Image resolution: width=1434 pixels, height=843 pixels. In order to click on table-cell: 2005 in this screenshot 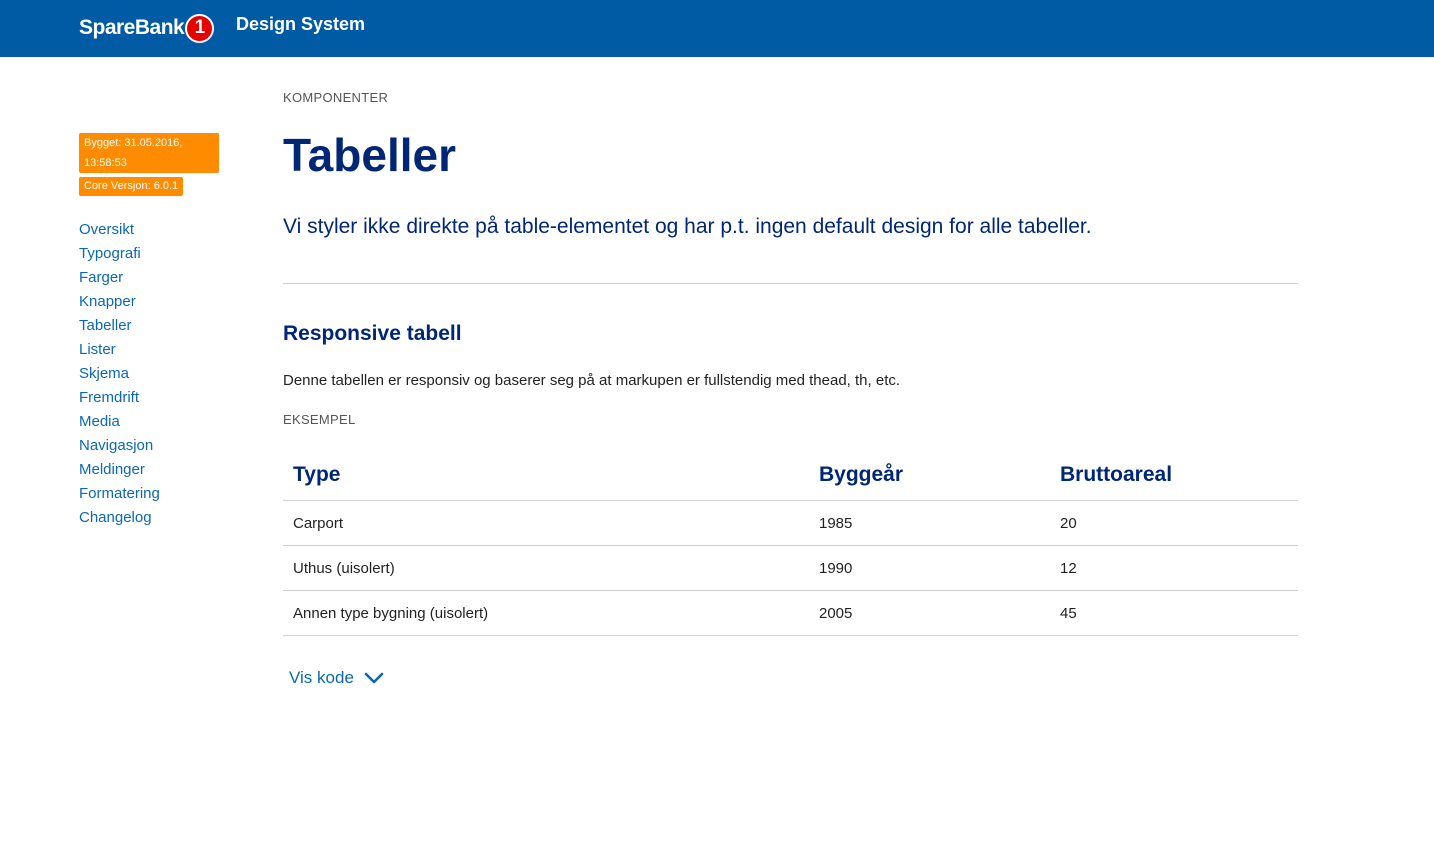, I will do `click(929, 613)`.